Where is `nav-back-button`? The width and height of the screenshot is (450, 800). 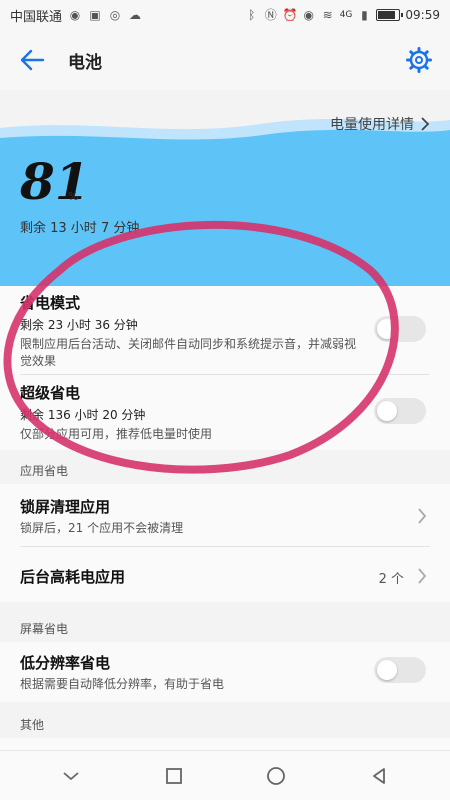 nav-back-button is located at coordinates (379, 776).